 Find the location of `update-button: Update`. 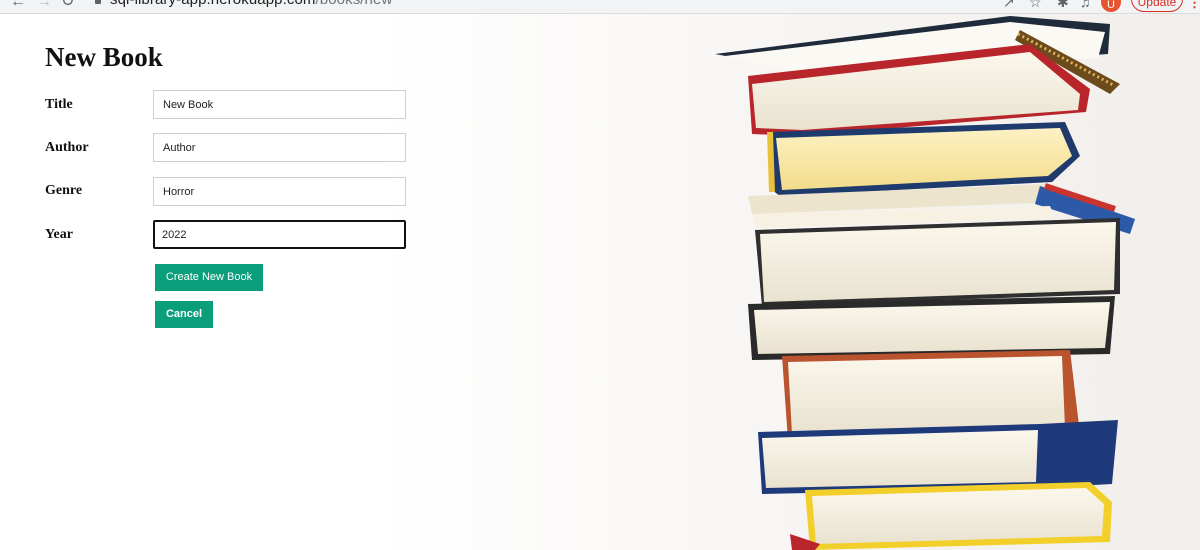

update-button: Update is located at coordinates (1157, 6).